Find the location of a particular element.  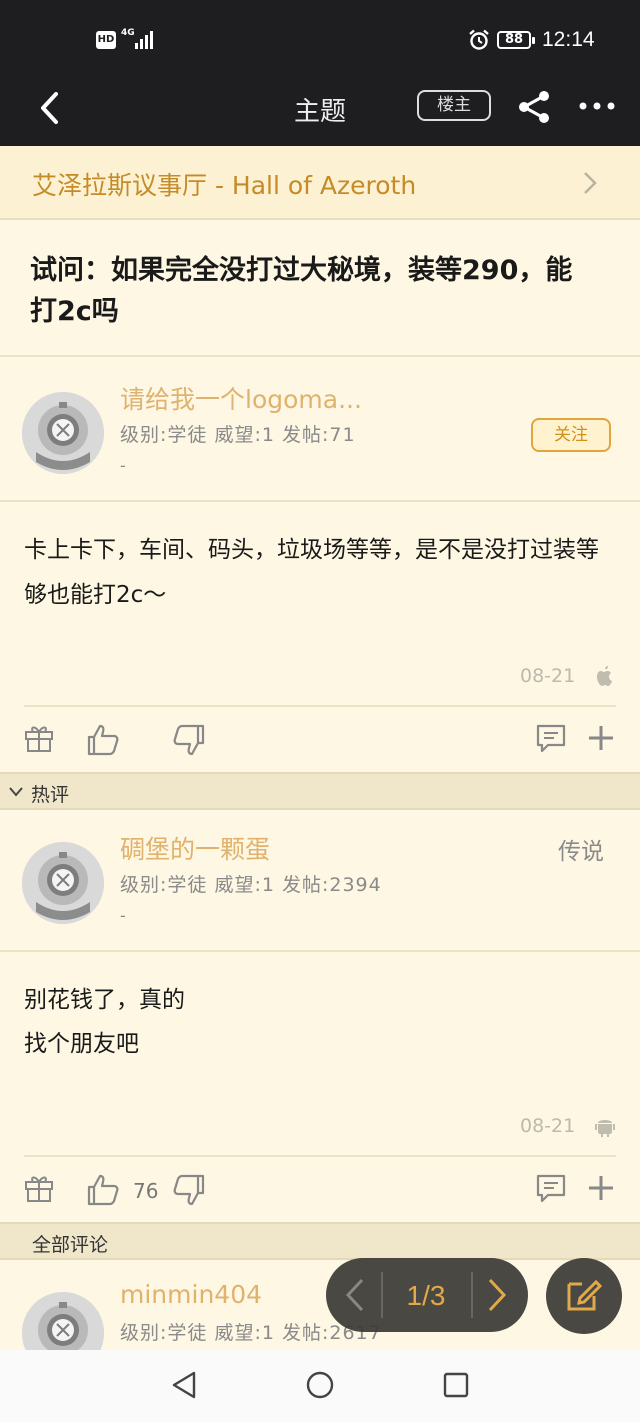

battery-indicator: 88 is located at coordinates (516, 40).